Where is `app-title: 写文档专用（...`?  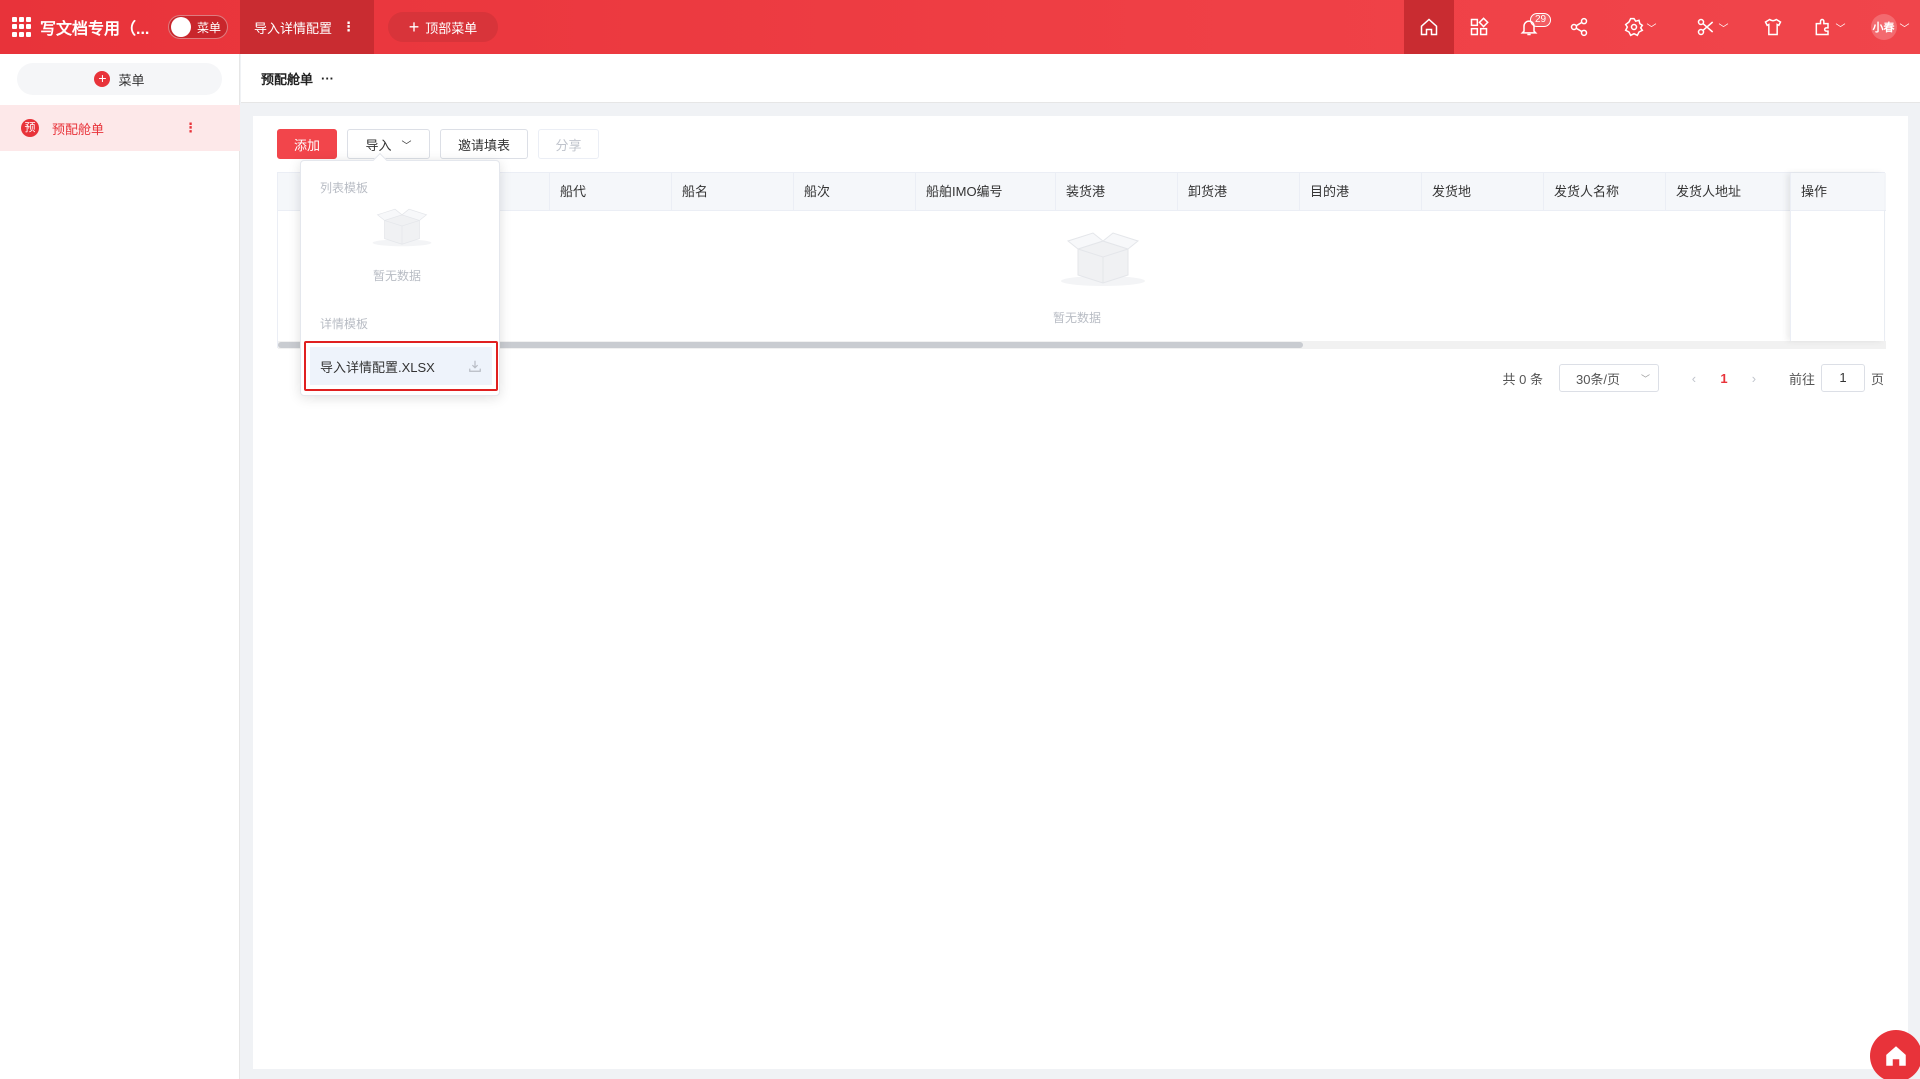 app-title: 写文档专用（... is located at coordinates (94, 27).